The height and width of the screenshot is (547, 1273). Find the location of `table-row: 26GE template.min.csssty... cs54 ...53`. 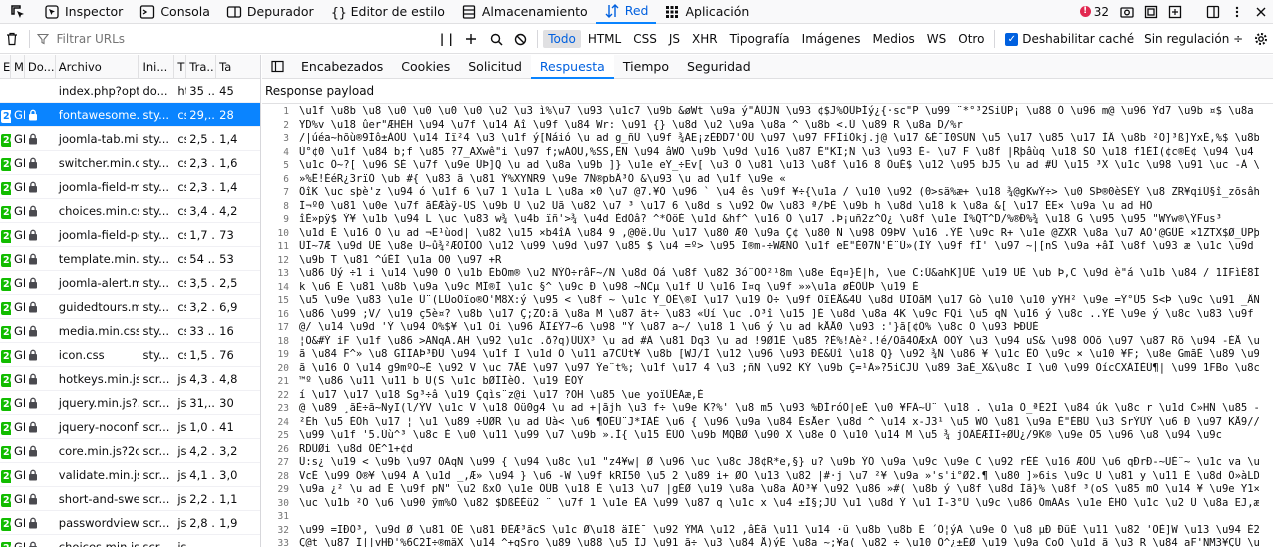

table-row: 26GE template.min.csssty... cs54 ...53 is located at coordinates (130, 259).